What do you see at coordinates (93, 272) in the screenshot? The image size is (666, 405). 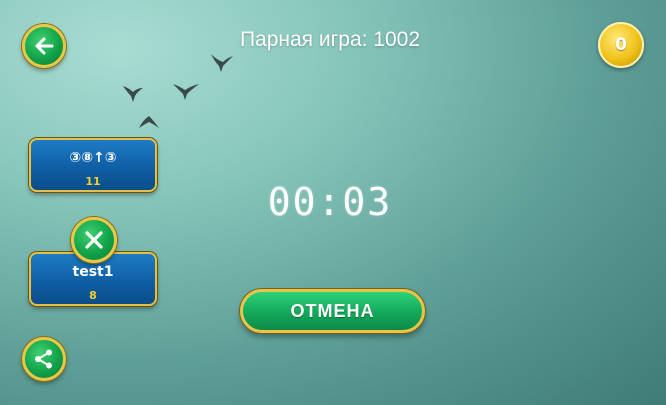 I see `player-name: test1` at bounding box center [93, 272].